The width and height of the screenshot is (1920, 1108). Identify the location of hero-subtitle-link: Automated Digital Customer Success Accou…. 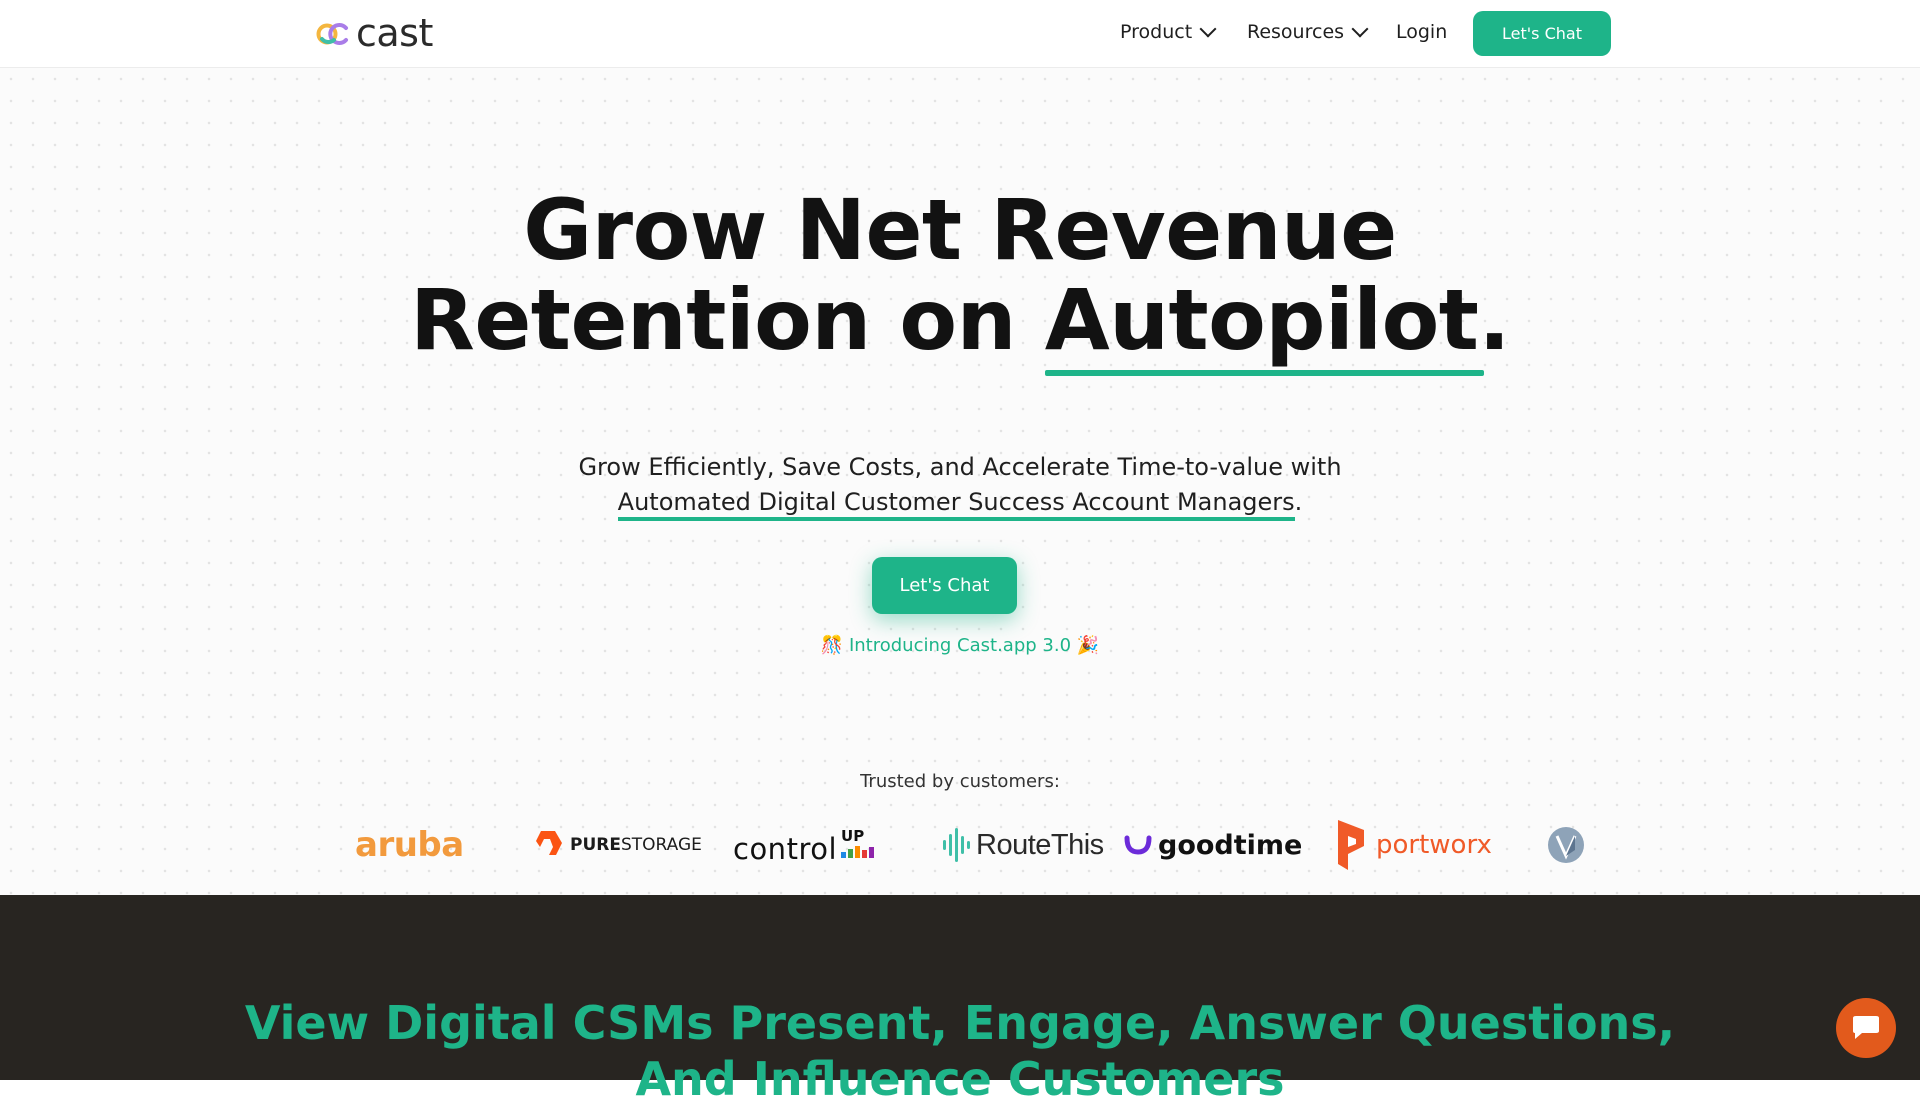
(956, 504).